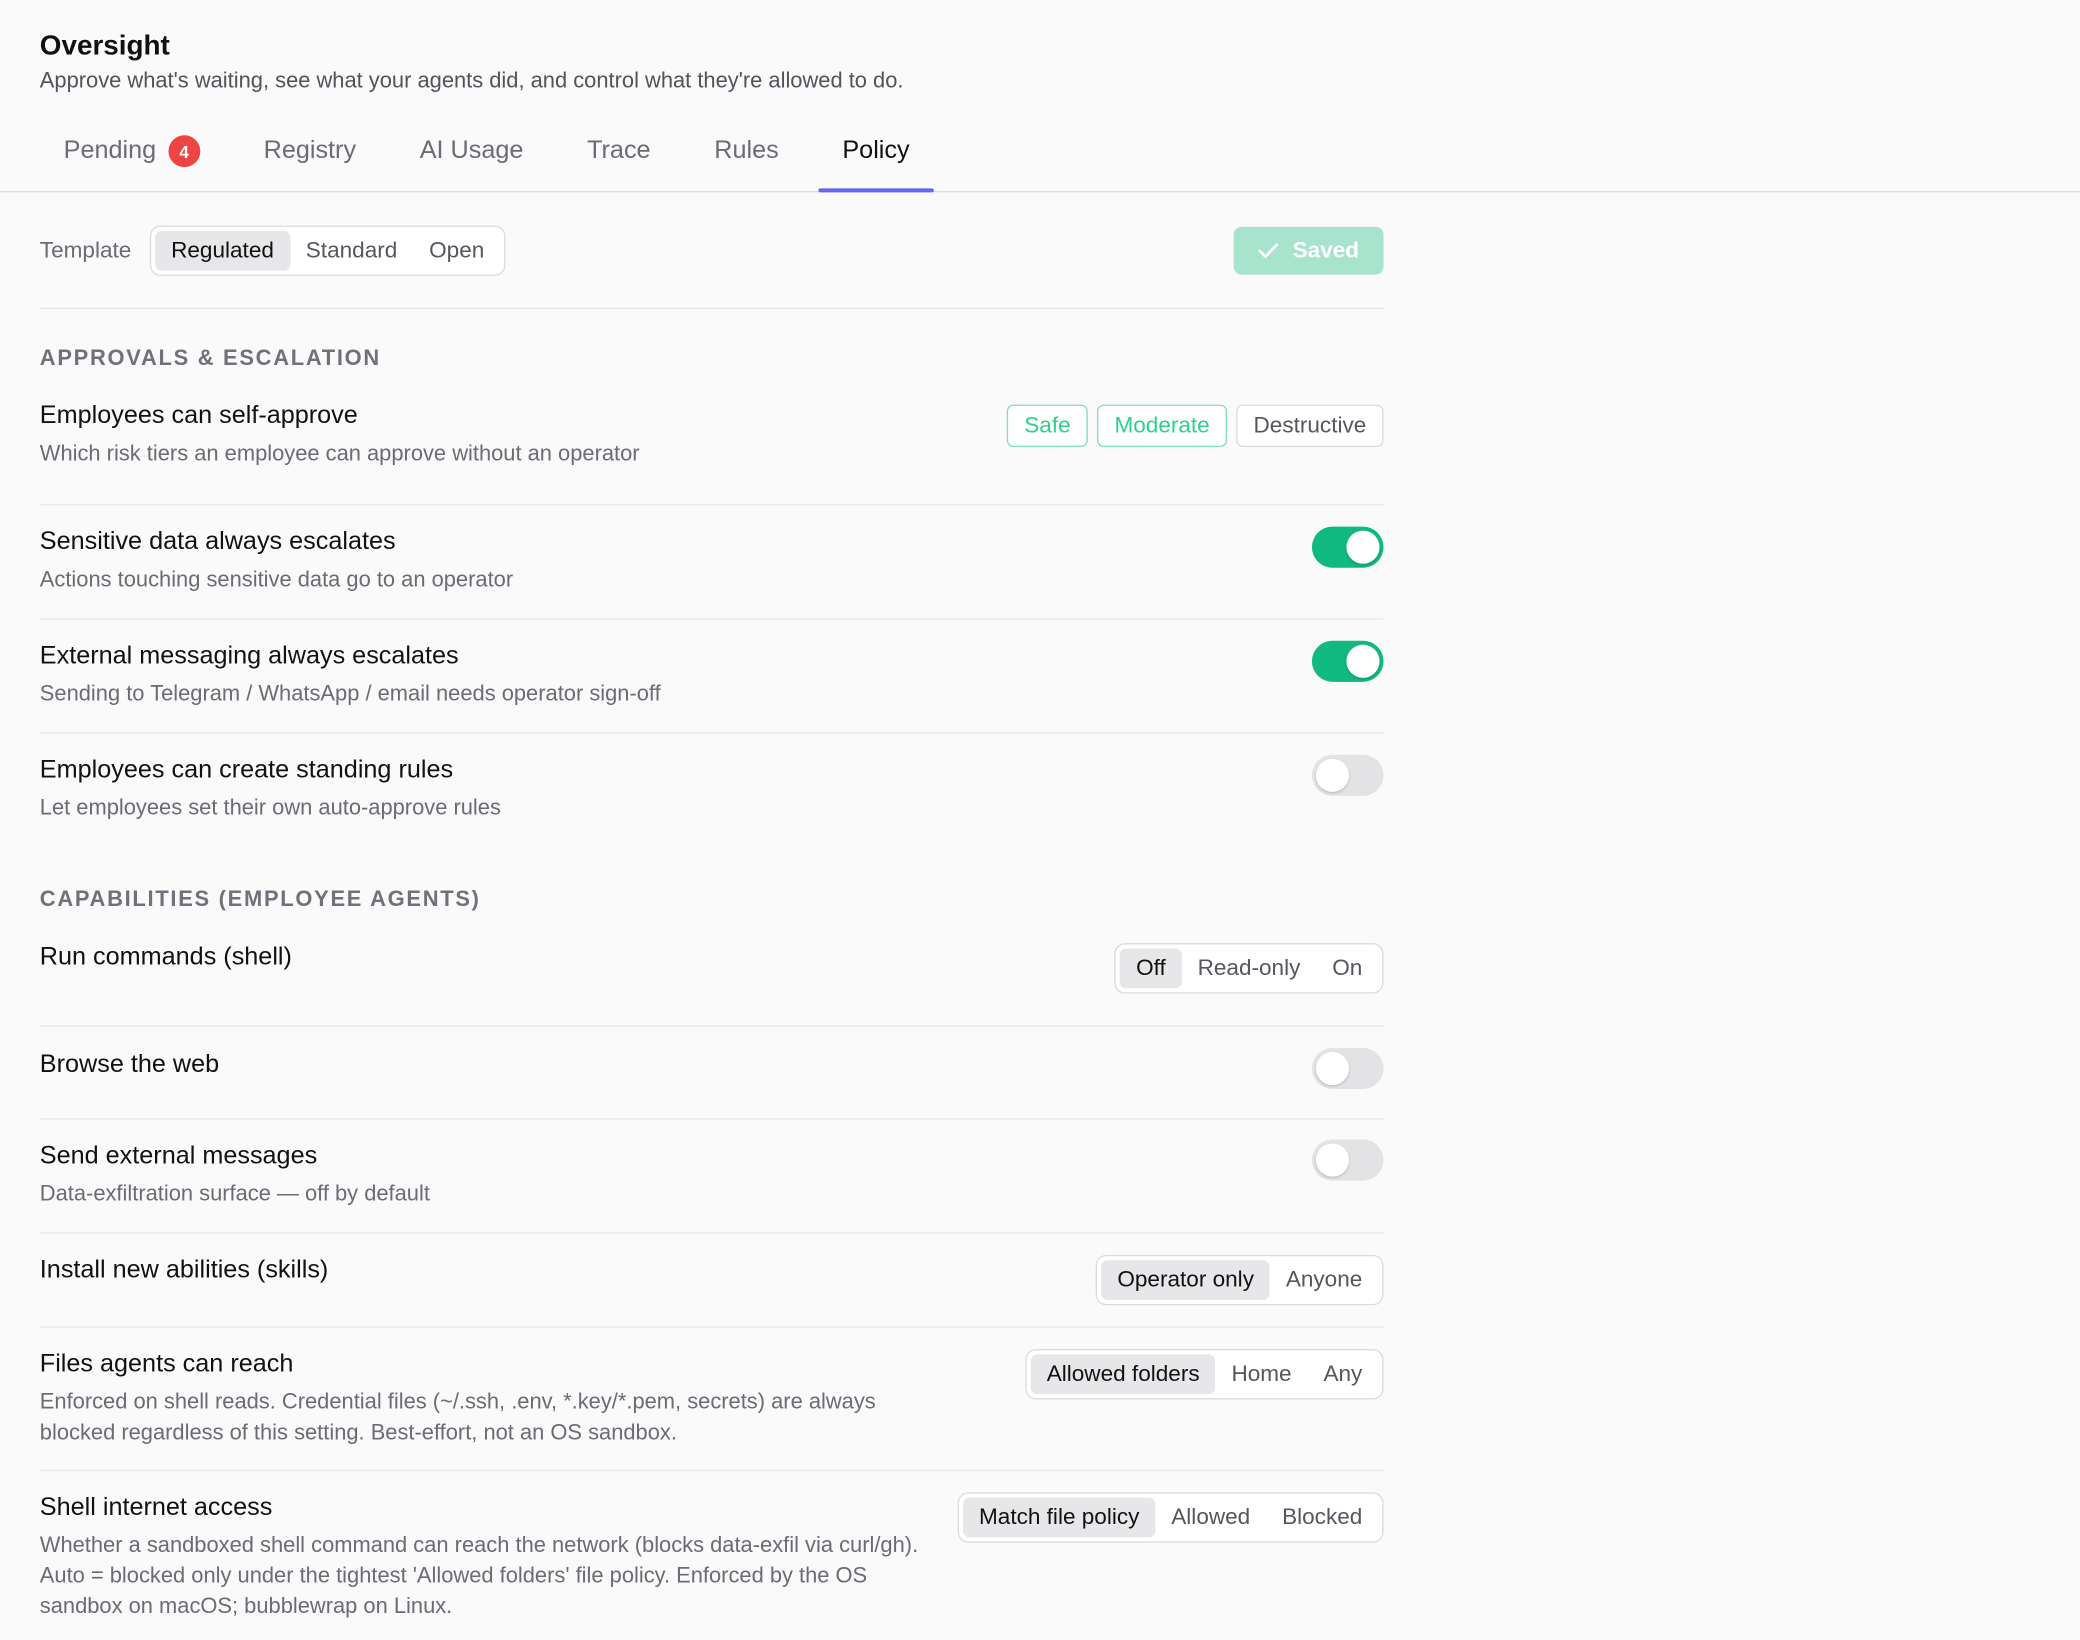 Image resolution: width=2080 pixels, height=1640 pixels. What do you see at coordinates (1185, 1280) in the screenshot?
I see `skills-option-operator-only: Operator only` at bounding box center [1185, 1280].